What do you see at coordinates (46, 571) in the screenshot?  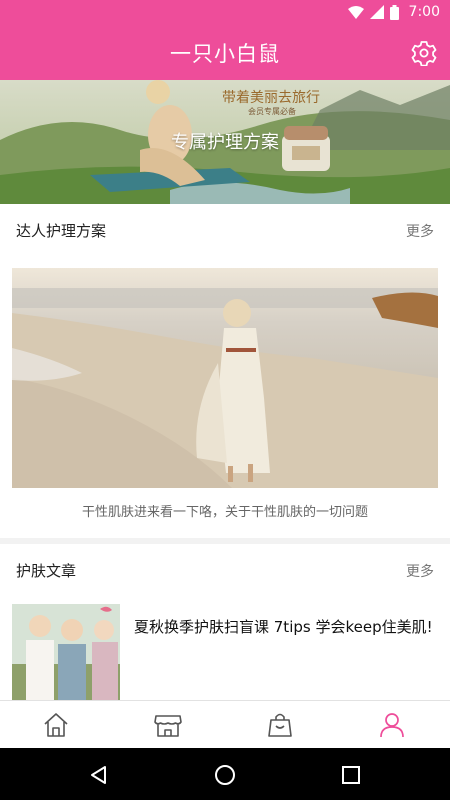 I see `section-title: 护肤文章` at bounding box center [46, 571].